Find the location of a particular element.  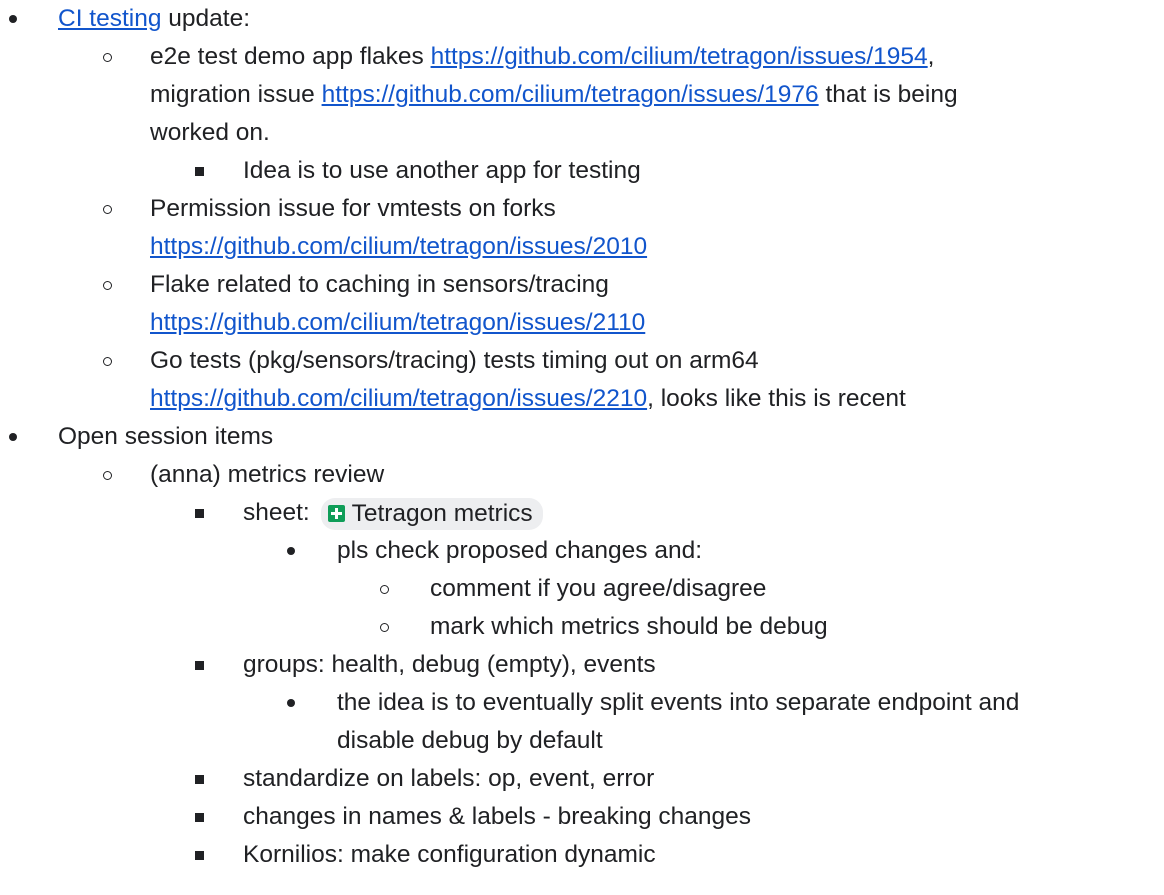

comma-text: , is located at coordinates (931, 56).